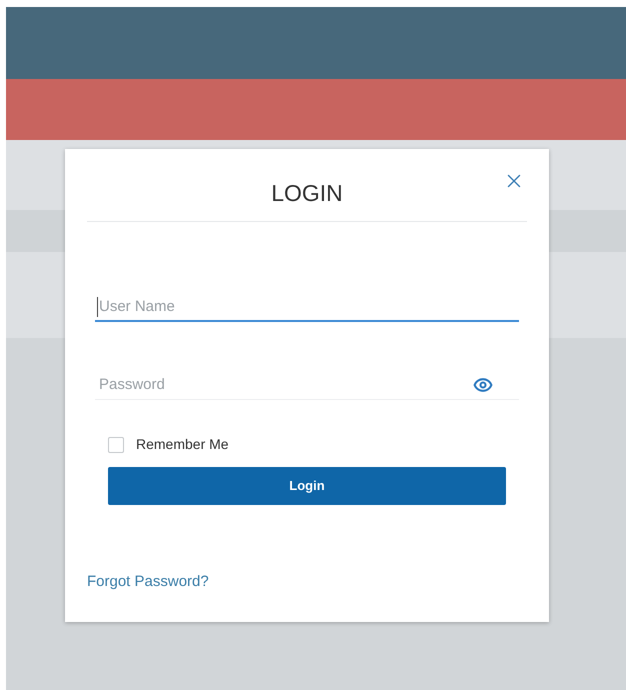  What do you see at coordinates (182, 444) in the screenshot?
I see `remember-label: Remember Me` at bounding box center [182, 444].